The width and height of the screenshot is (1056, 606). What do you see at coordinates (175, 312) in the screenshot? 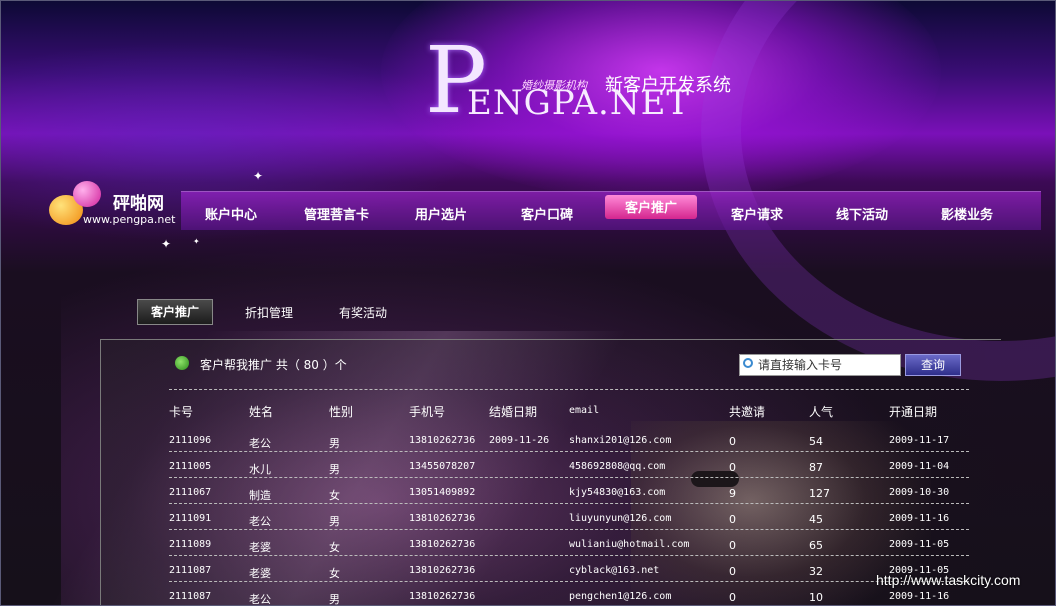
I see `subtab-promotion: 客户推广` at bounding box center [175, 312].